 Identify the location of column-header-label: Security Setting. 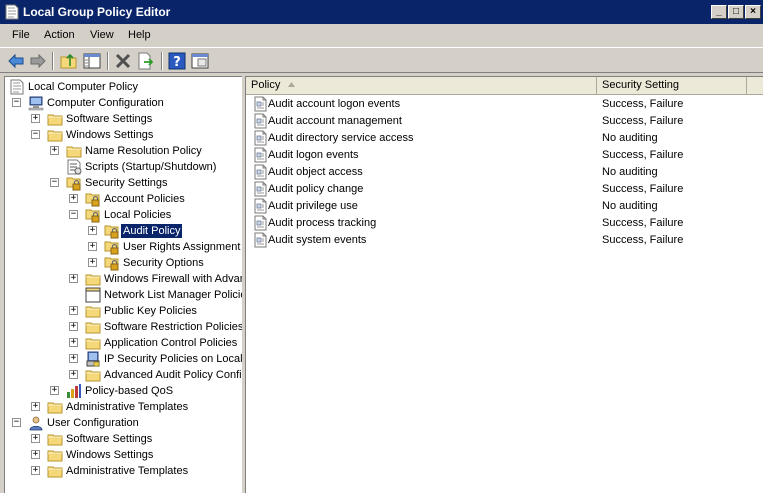
(641, 85).